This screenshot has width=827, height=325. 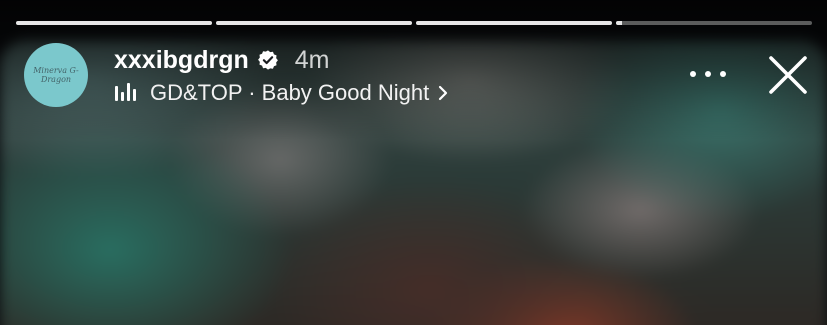 I want to click on name-row: xxxibgdrgn 4m, so click(x=281, y=60).